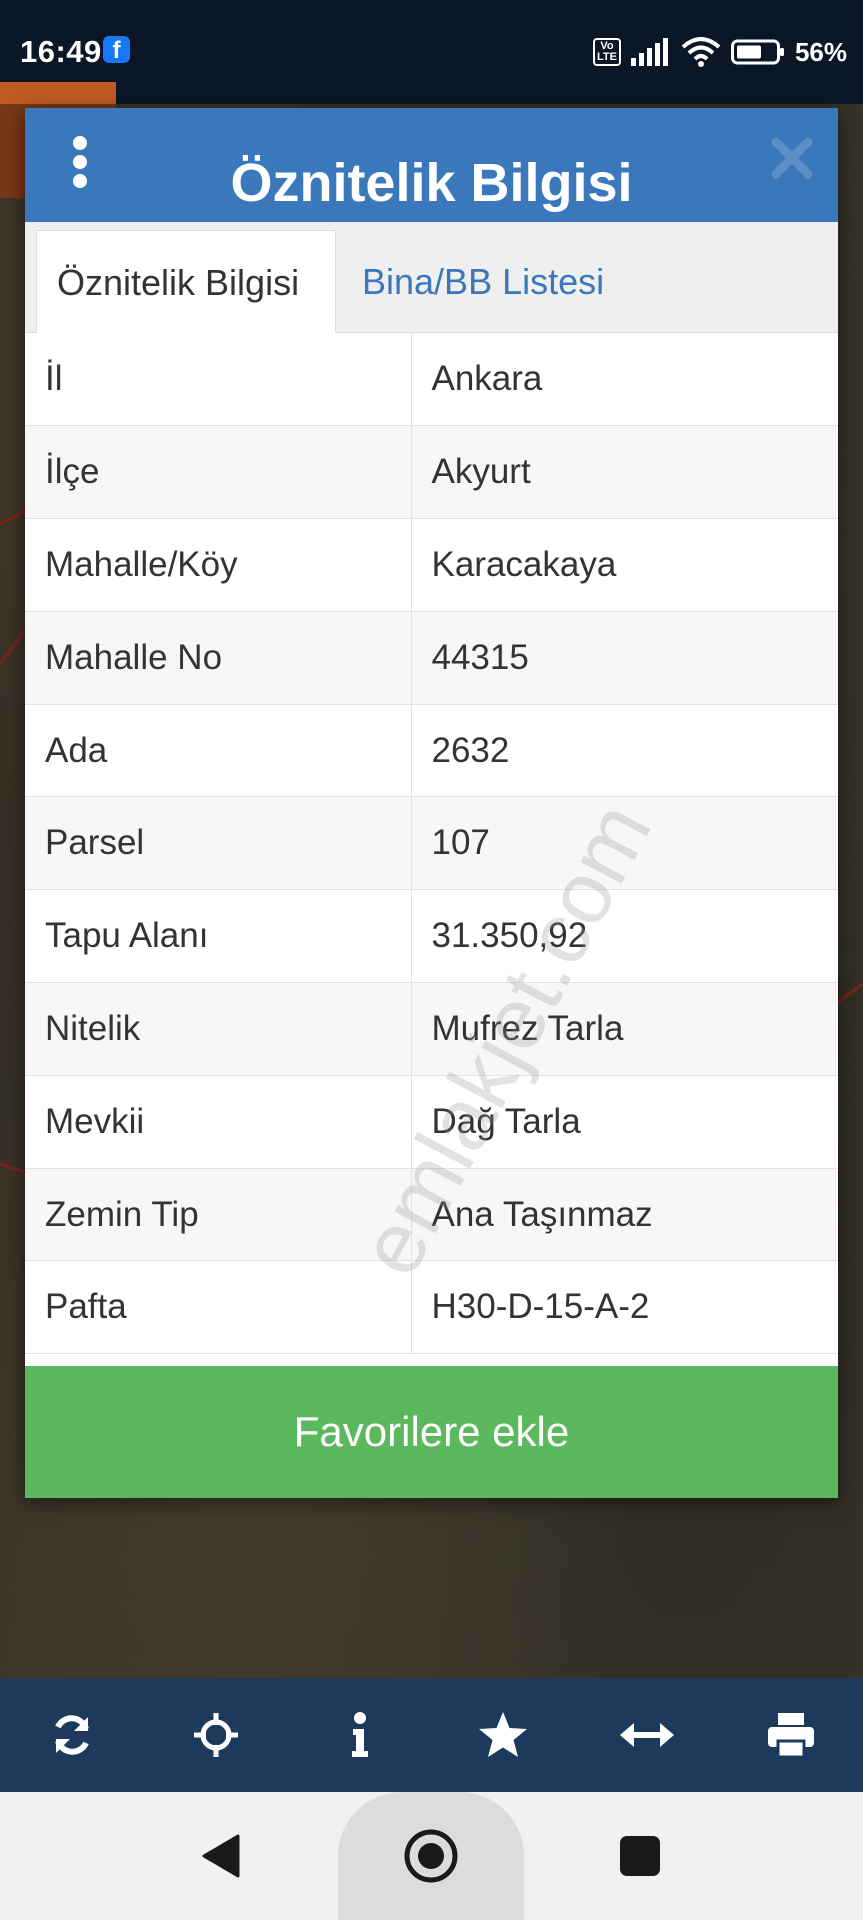  I want to click on signal-icon, so click(649, 52).